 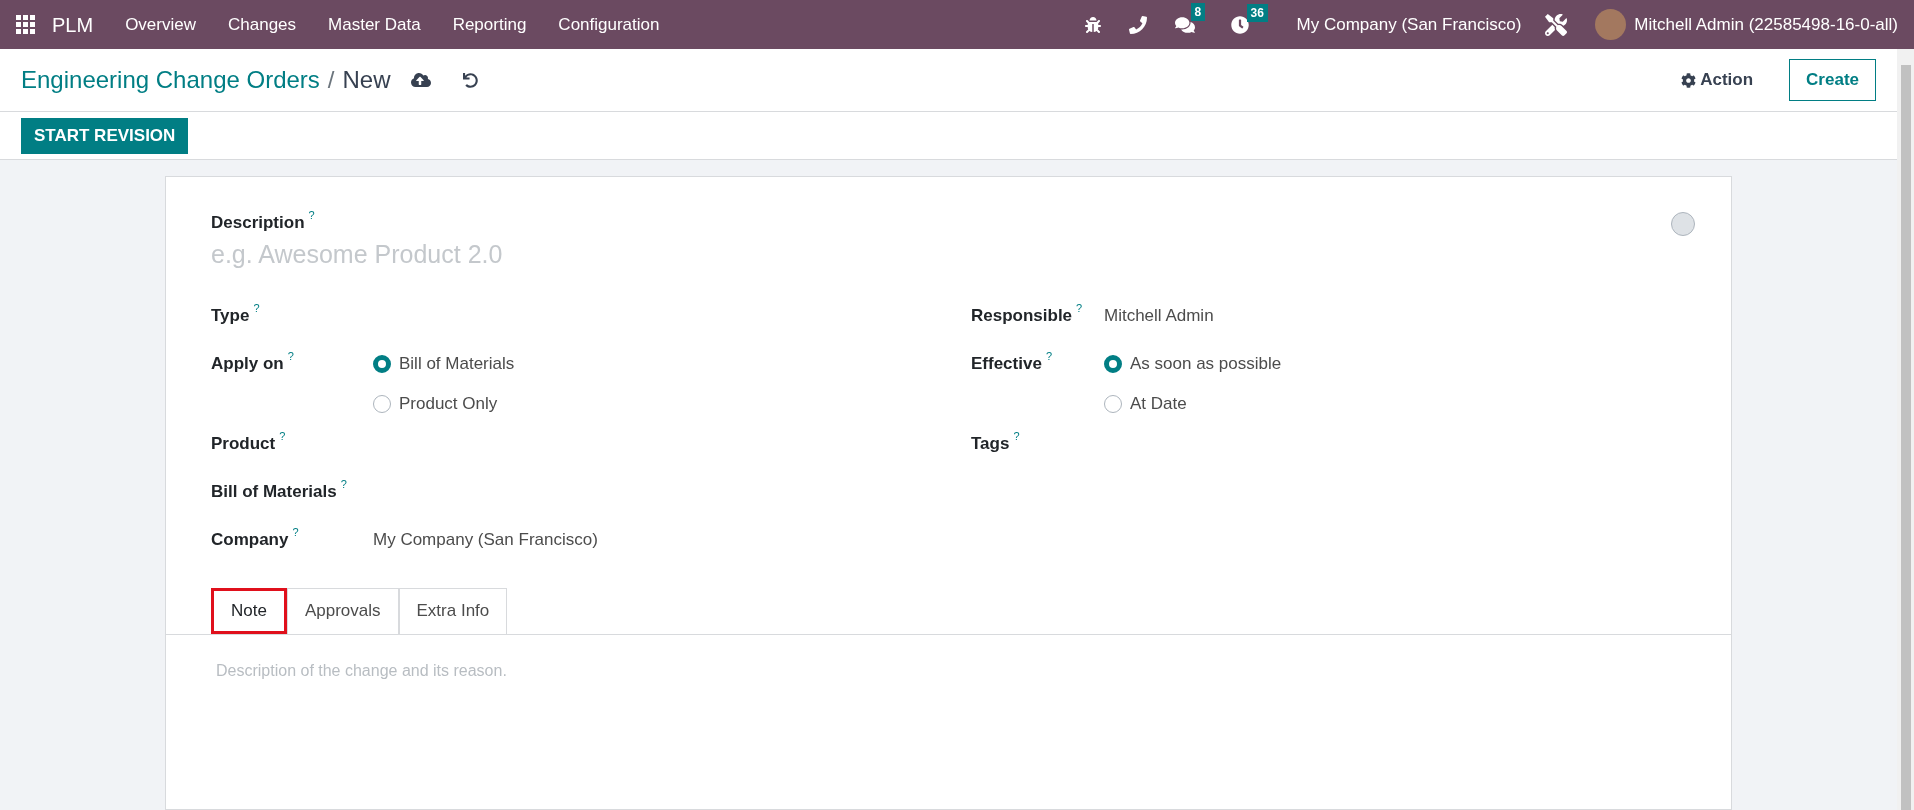 What do you see at coordinates (243, 443) in the screenshot?
I see `field-label: Product` at bounding box center [243, 443].